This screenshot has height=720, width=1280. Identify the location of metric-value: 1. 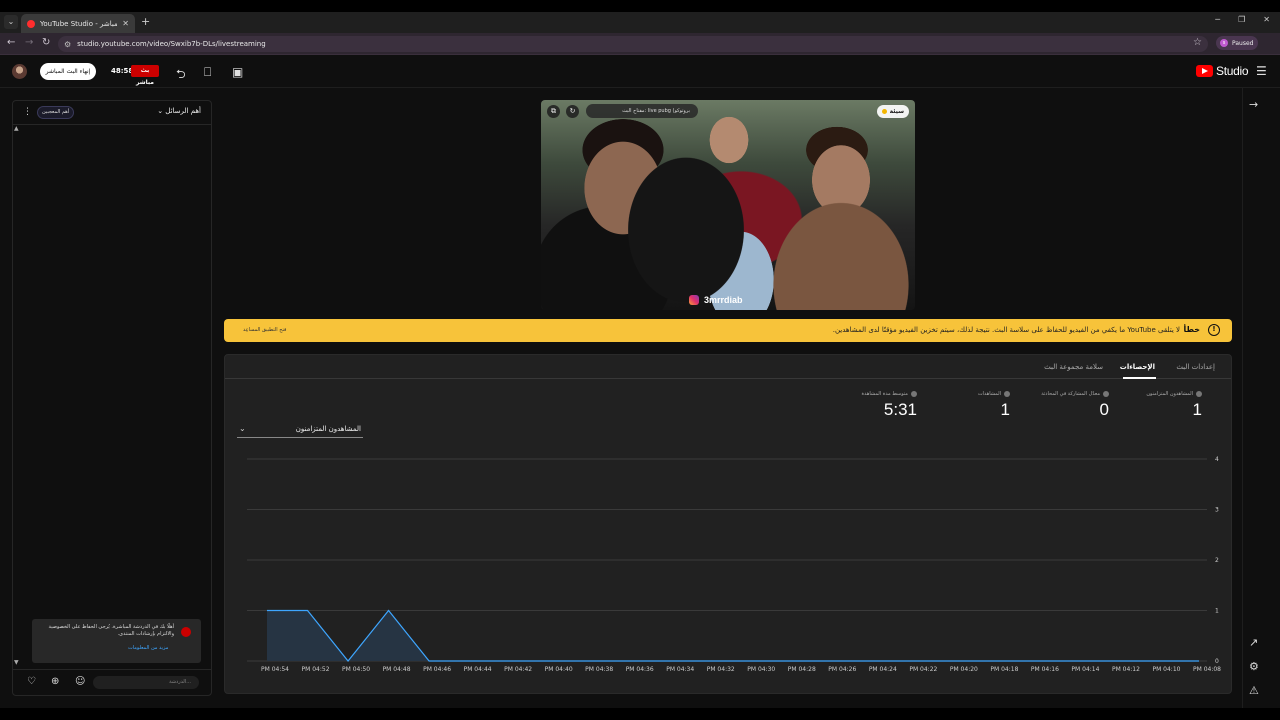
(1197, 409).